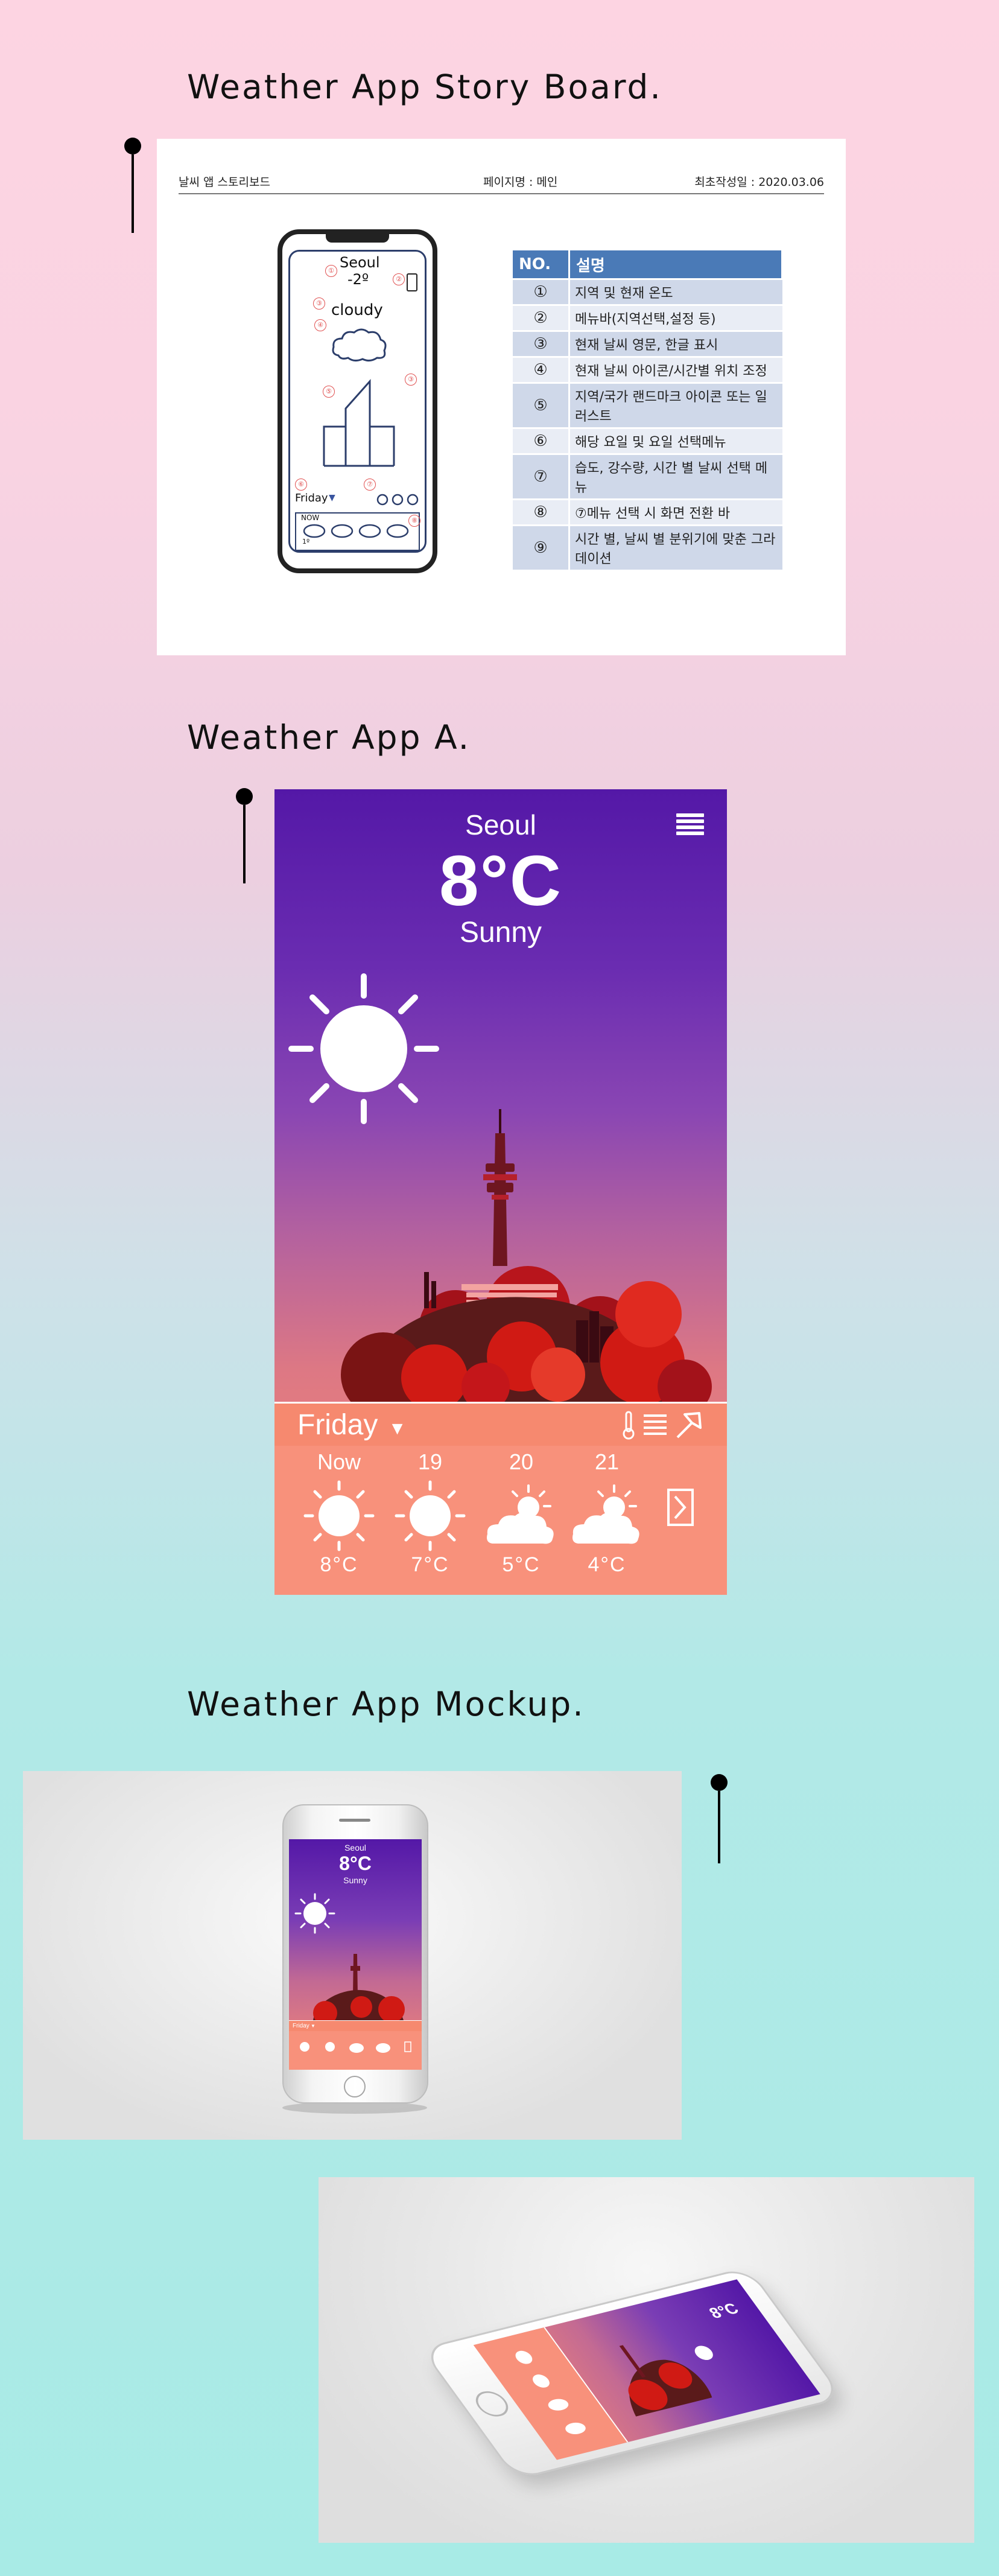 The image size is (999, 2576). I want to click on marker-6: ⑥, so click(301, 485).